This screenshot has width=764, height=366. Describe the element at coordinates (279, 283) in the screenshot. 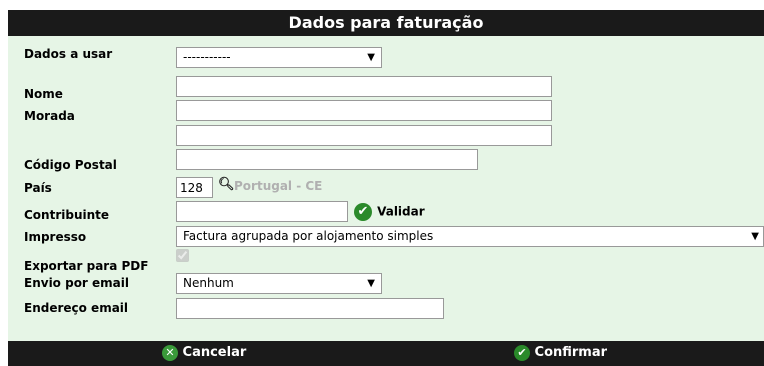

I see `envio-email-select: Nenhum ▼` at that location.